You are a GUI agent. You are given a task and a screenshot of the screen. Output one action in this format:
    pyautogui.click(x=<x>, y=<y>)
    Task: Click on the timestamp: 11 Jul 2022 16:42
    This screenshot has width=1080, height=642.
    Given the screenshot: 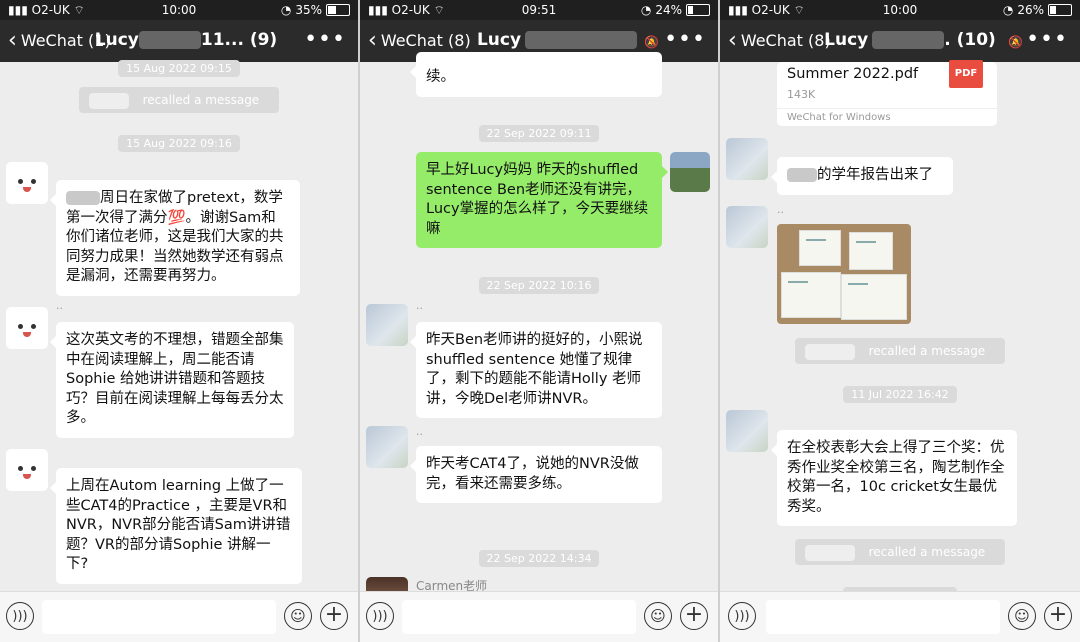 What is the action you would take?
    pyautogui.click(x=900, y=393)
    